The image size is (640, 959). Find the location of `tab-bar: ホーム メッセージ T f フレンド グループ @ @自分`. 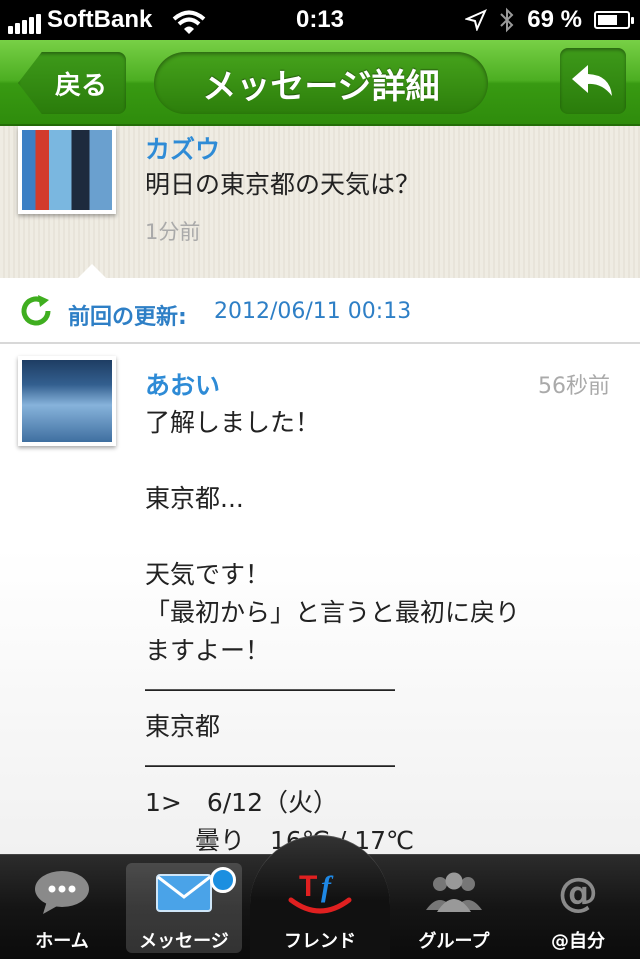

tab-bar: ホーム メッセージ T f フレンド グループ @ @自分 is located at coordinates (320, 897).